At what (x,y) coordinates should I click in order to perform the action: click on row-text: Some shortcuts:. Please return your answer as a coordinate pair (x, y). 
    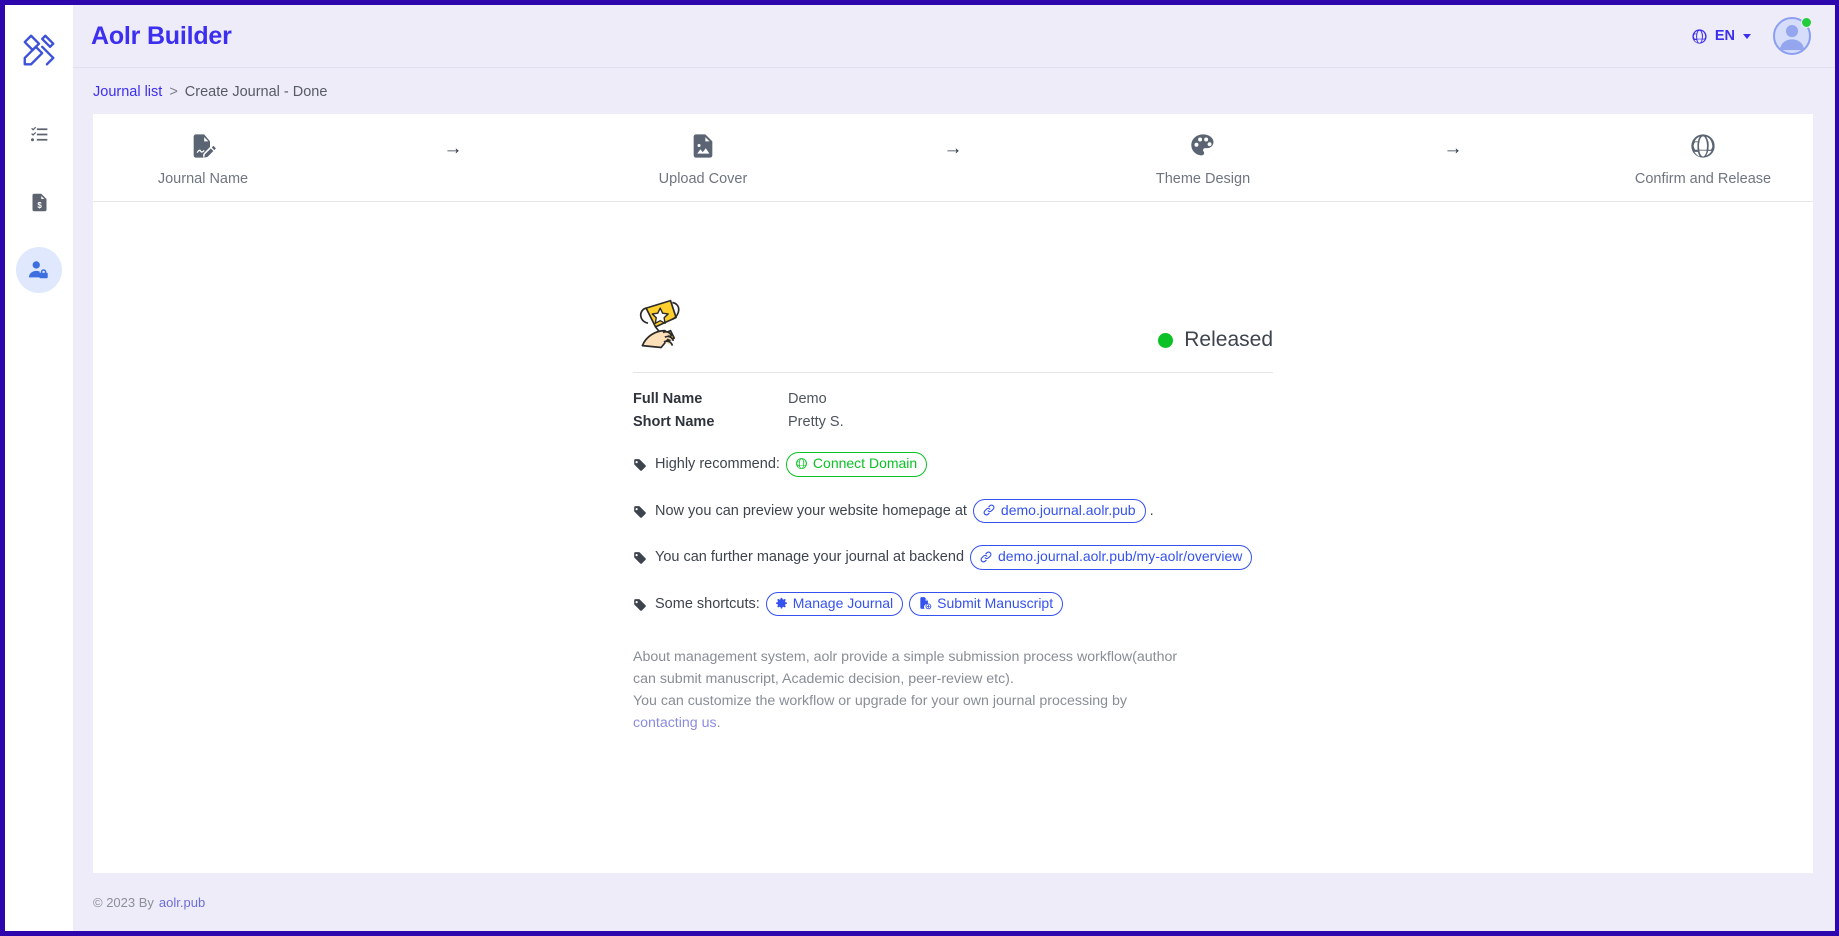
    Looking at the image, I should click on (707, 603).